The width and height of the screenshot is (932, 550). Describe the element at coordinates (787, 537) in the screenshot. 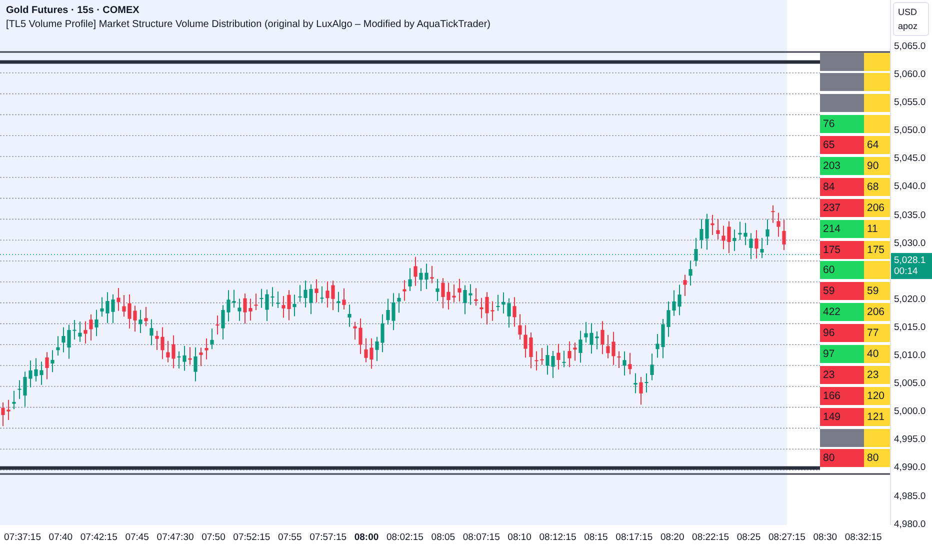

I see `time-label: 08:27:15` at that location.